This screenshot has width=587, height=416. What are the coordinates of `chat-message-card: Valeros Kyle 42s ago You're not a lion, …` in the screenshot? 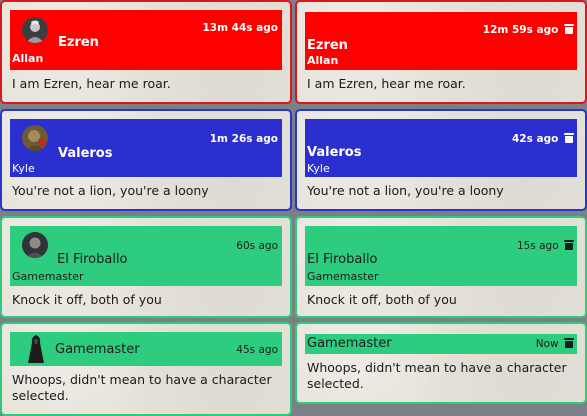 It's located at (441, 160).